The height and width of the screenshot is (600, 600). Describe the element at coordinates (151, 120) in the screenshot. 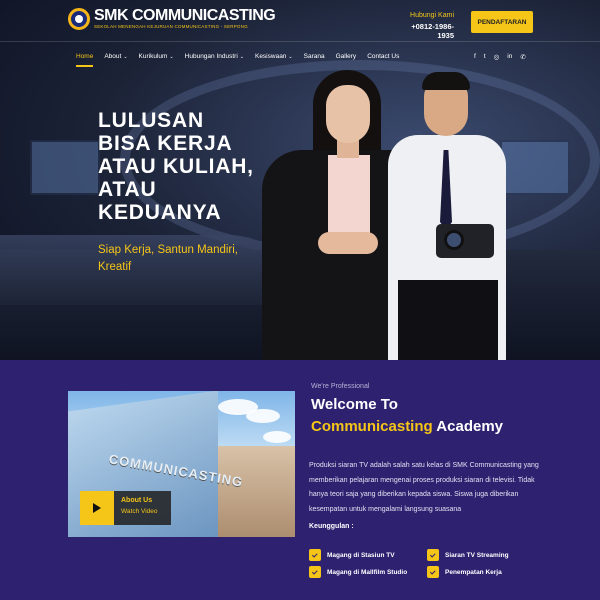

I see `headline-line: LULUSAN` at that location.